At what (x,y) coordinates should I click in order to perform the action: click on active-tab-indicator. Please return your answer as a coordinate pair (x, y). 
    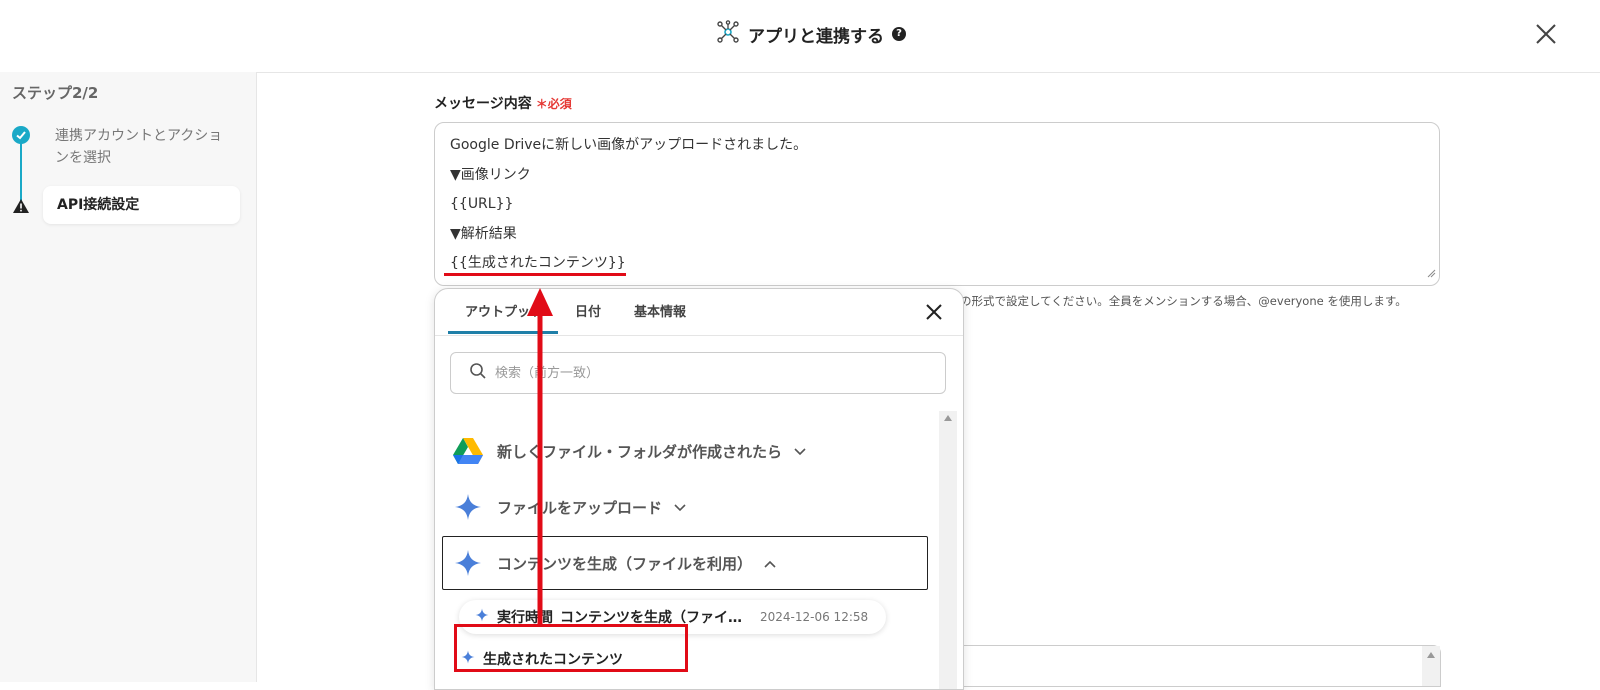
    Looking at the image, I should click on (503, 332).